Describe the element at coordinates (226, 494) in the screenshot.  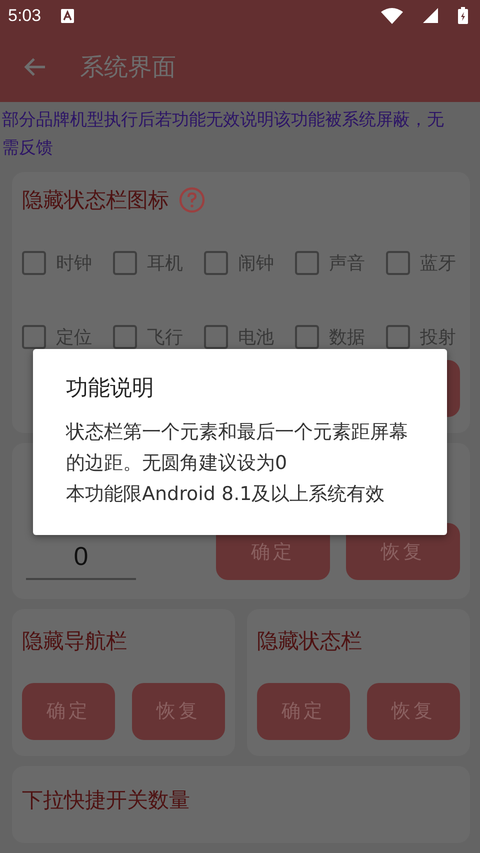
I see `dialog-text: 本功能限Android 8.1及以上系统有效` at that location.